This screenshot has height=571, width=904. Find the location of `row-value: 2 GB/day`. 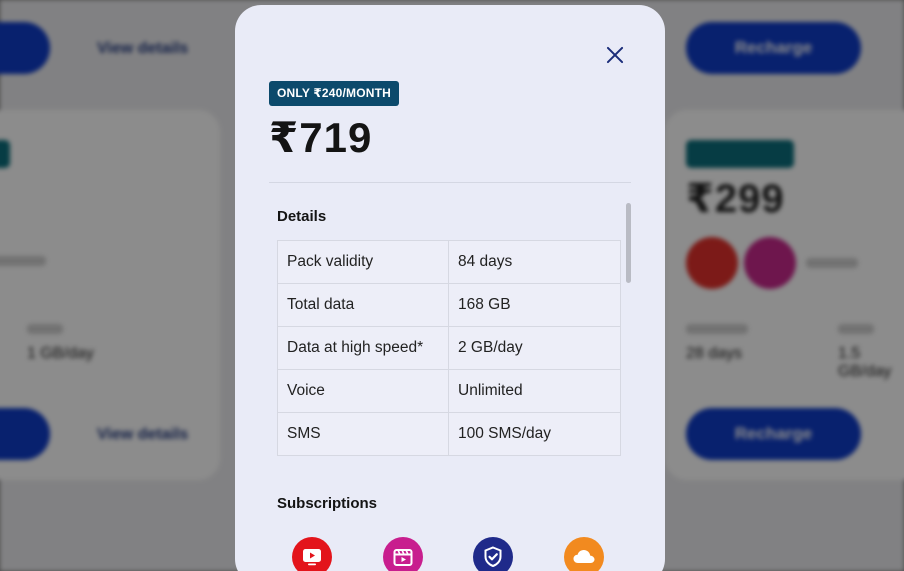

row-value: 2 GB/day is located at coordinates (534, 348).